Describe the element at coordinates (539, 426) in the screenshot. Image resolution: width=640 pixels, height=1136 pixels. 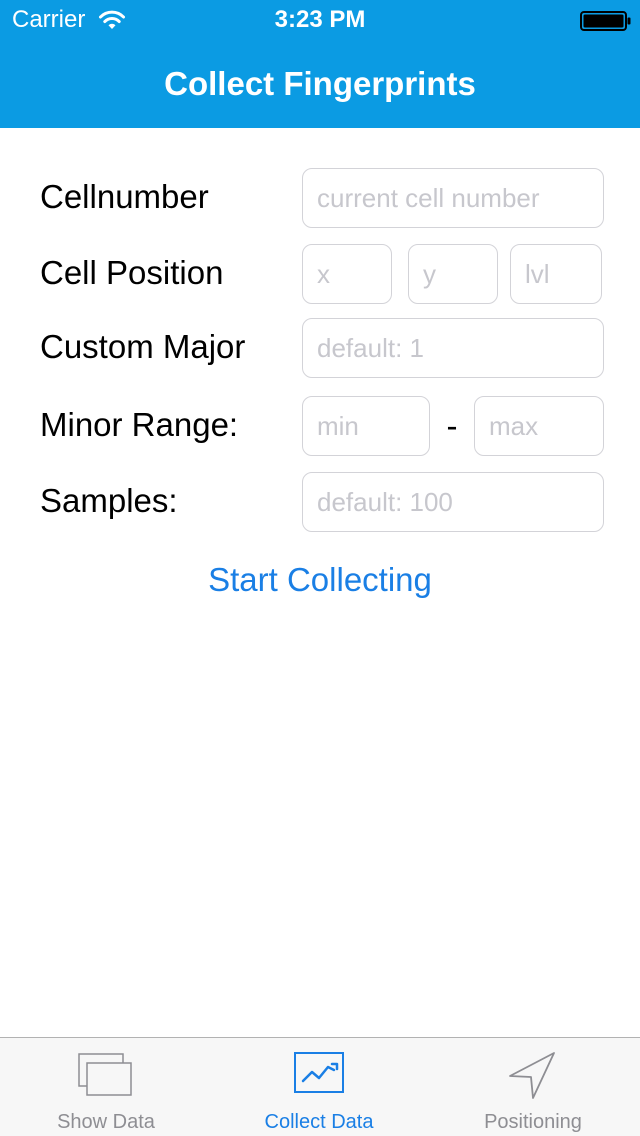
I see `minor-range-max-input` at that location.